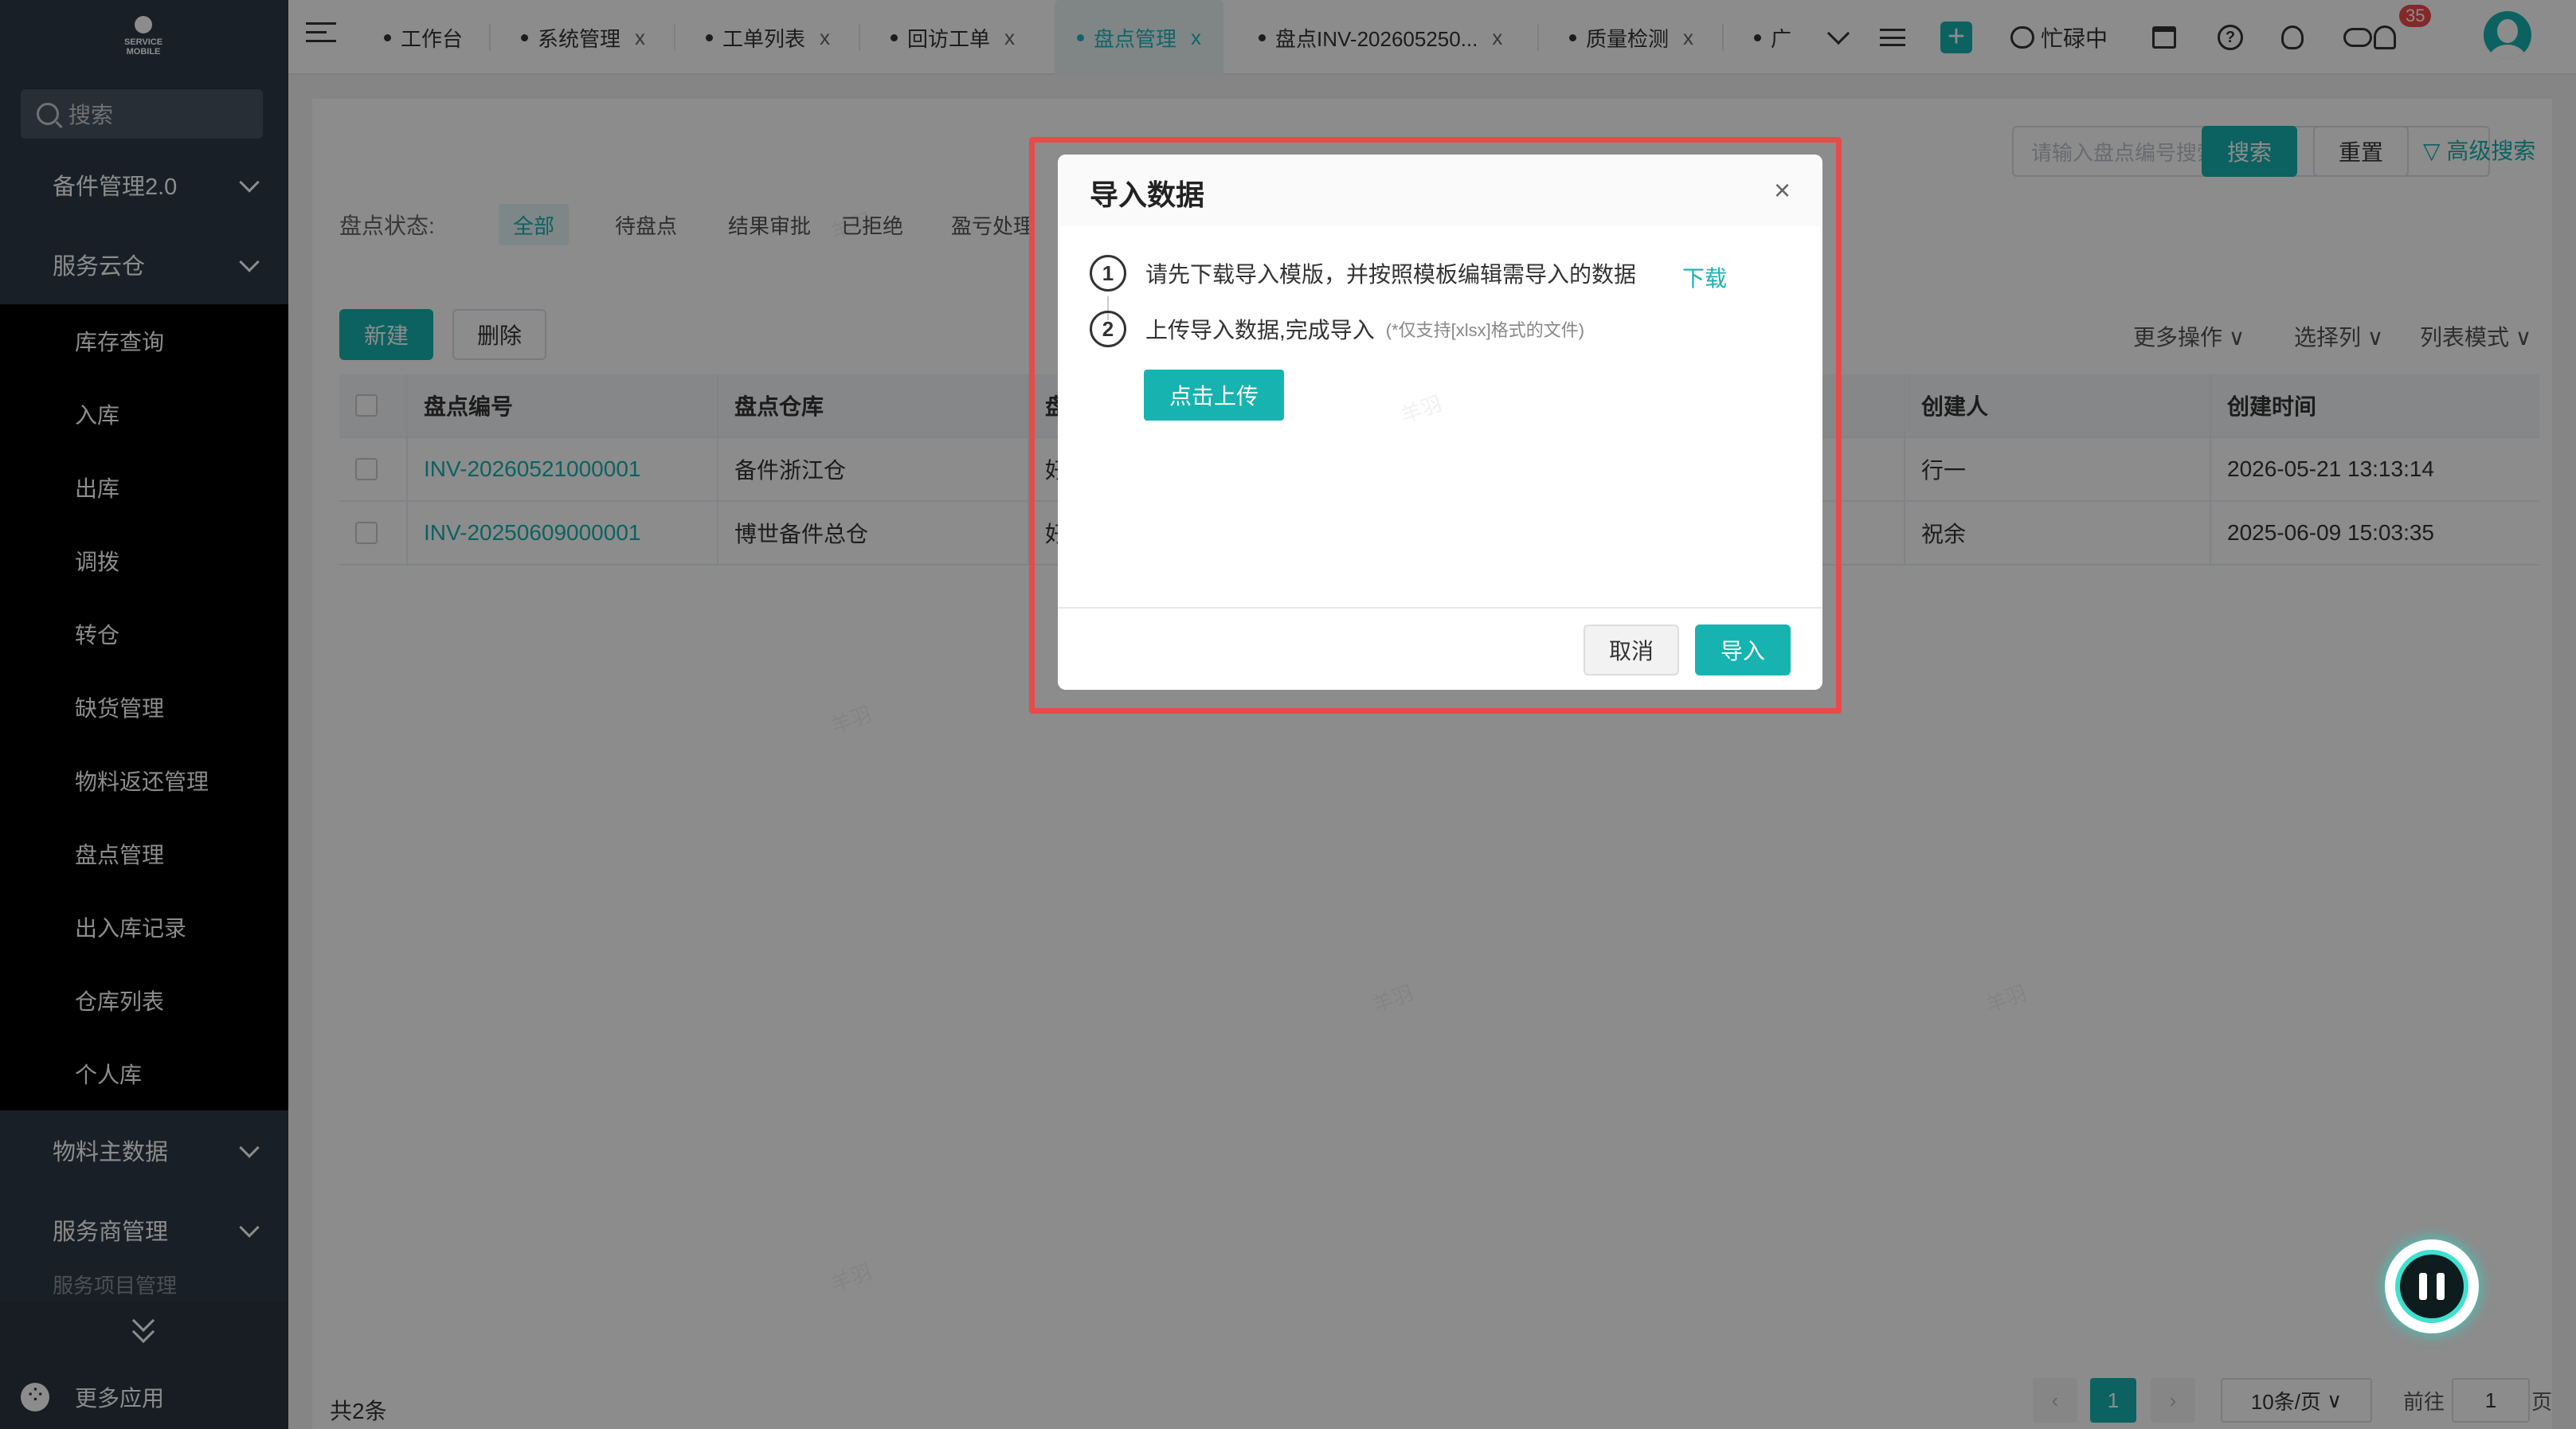 The image size is (2576, 1429). I want to click on watermark: 羊羽, so click(1421, 409).